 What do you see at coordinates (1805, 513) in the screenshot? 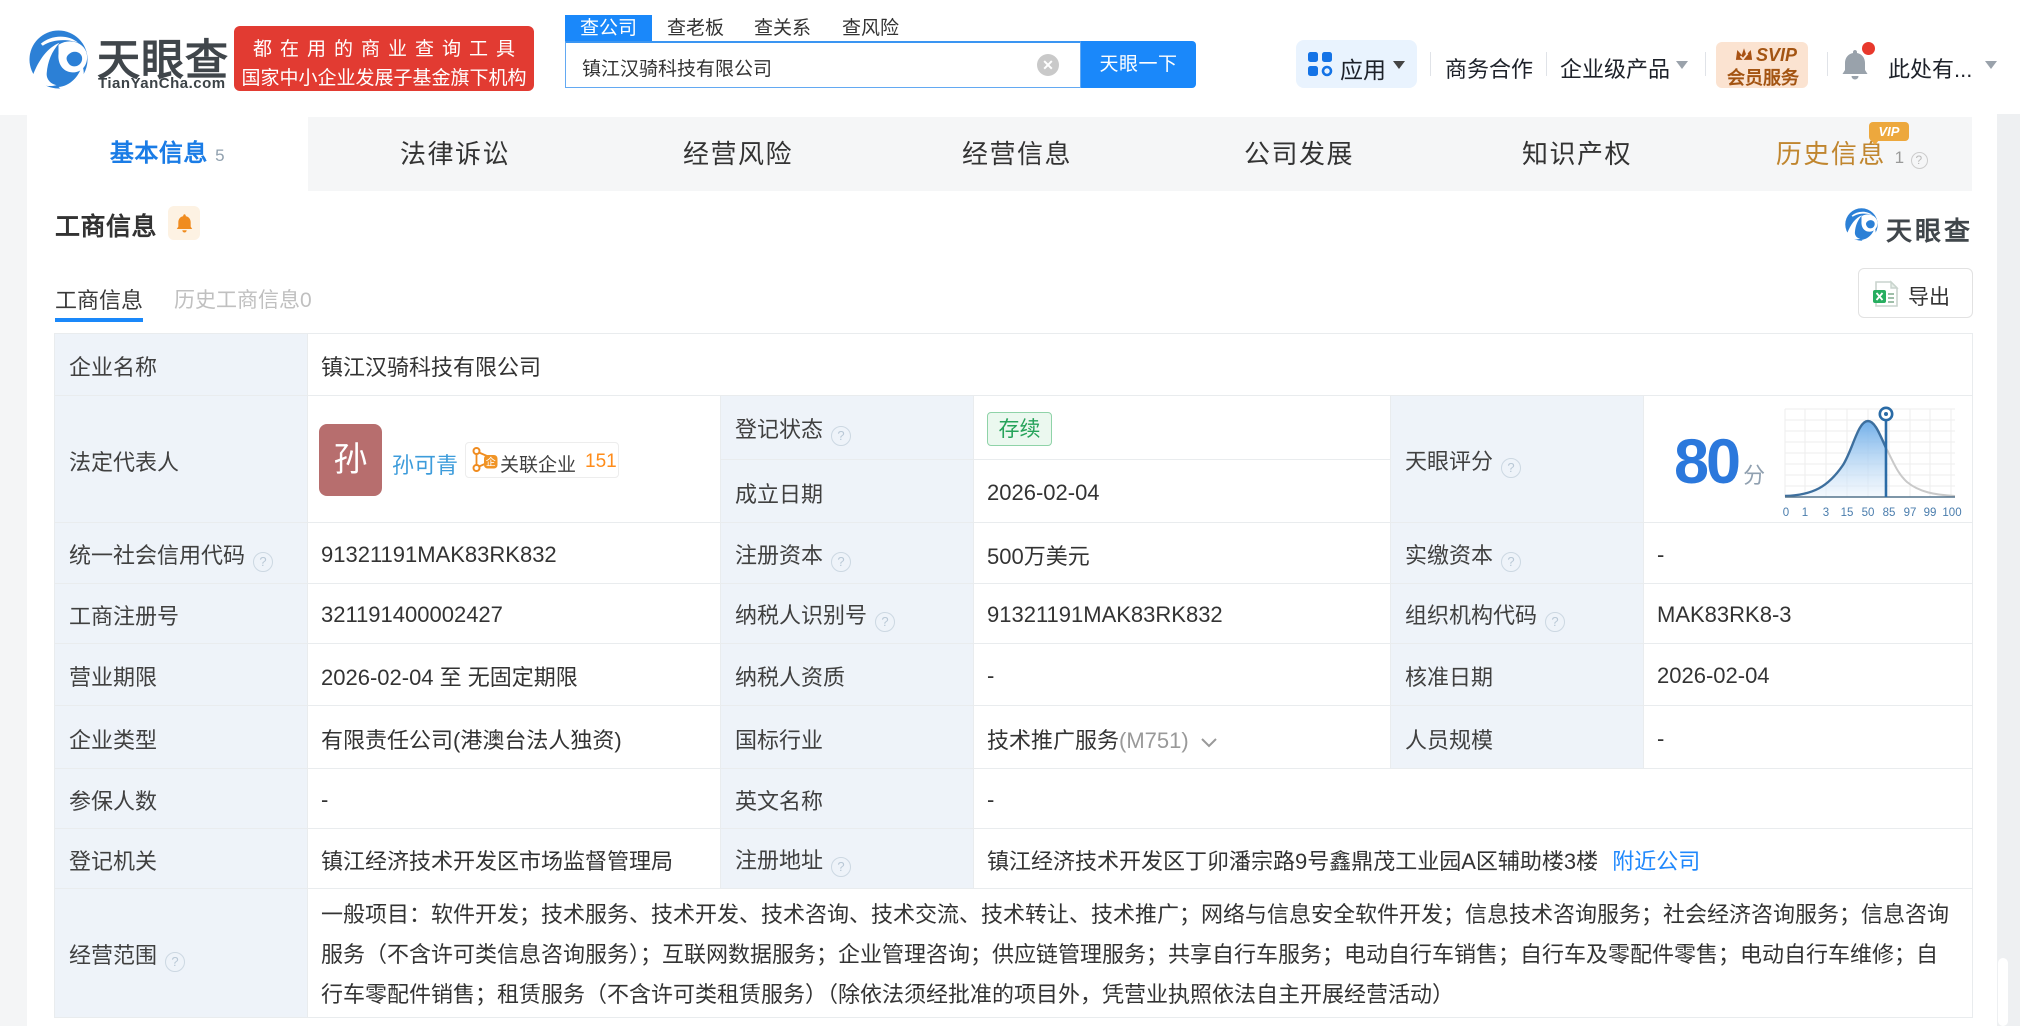
I see `svg-text: 1` at bounding box center [1805, 513].